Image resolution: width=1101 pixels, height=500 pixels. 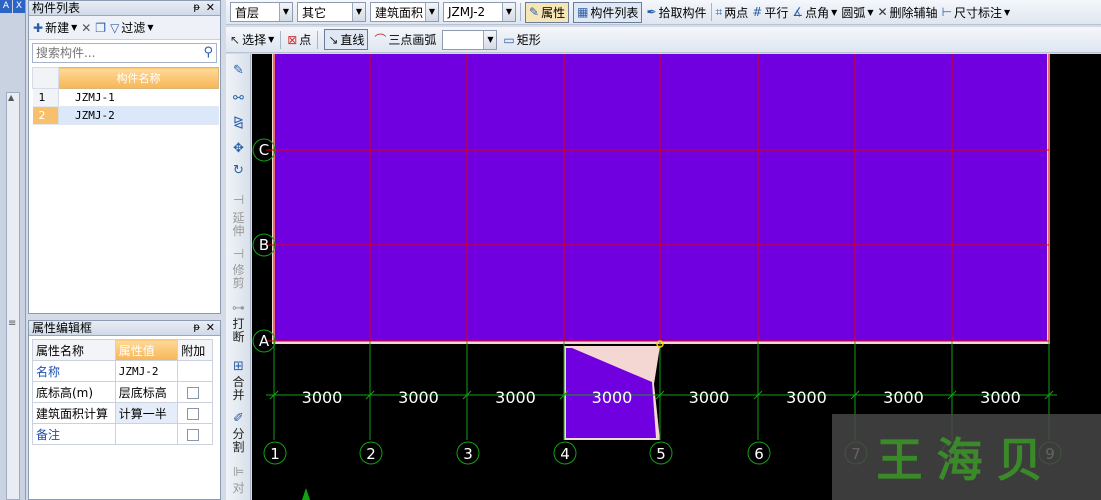 I want to click on property-value, so click(x=146, y=434).